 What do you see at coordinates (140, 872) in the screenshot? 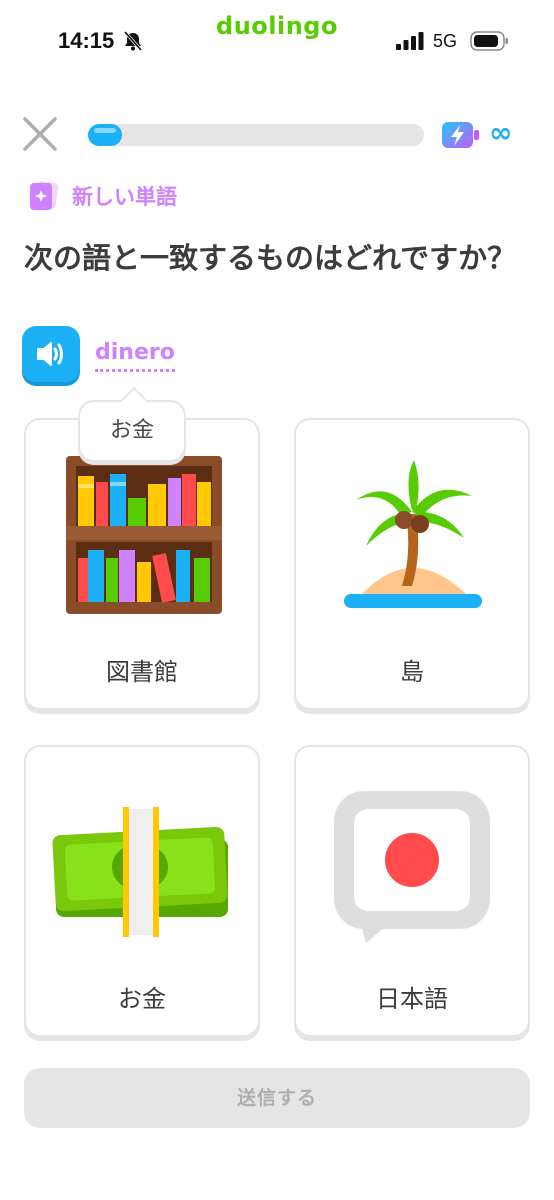
I see `money-icon` at bounding box center [140, 872].